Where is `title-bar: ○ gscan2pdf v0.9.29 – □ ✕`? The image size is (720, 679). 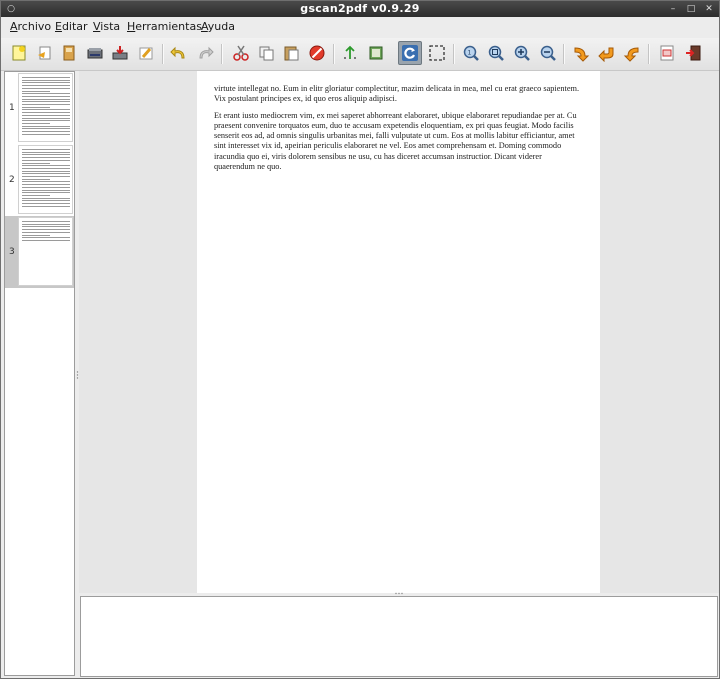 title-bar: ○ gscan2pdf v0.9.29 – □ ✕ is located at coordinates (360, 9).